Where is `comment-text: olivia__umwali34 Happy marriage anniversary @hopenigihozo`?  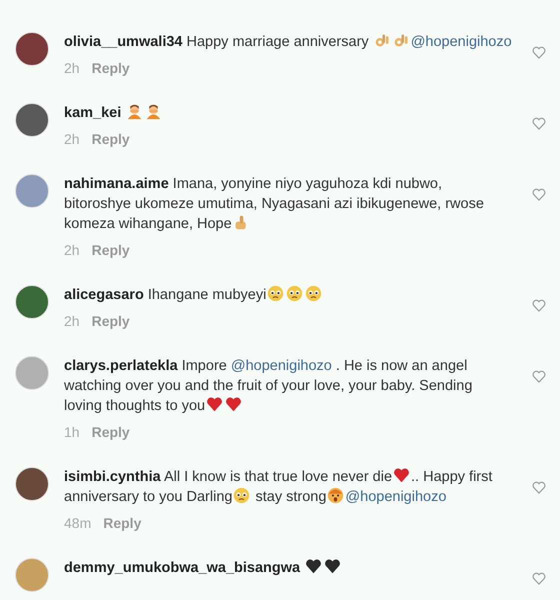
comment-text: olivia__umwali34 Happy marriage anniversary @hopenigihozo is located at coordinates (288, 42).